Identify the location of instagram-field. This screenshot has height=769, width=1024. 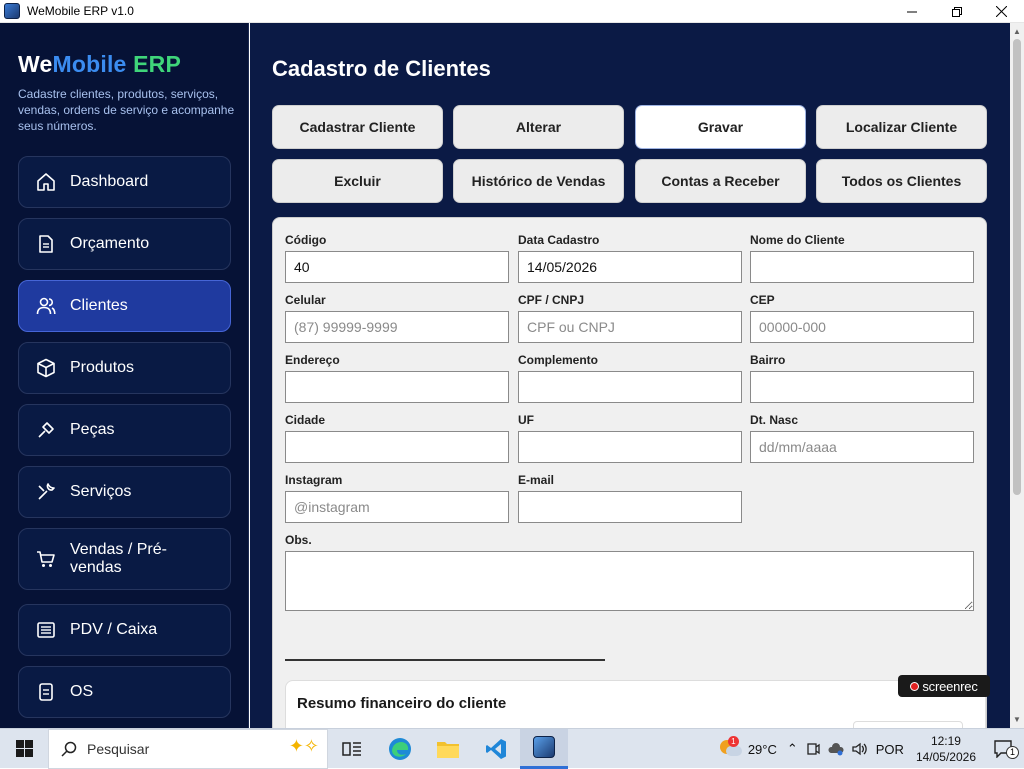
(397, 507).